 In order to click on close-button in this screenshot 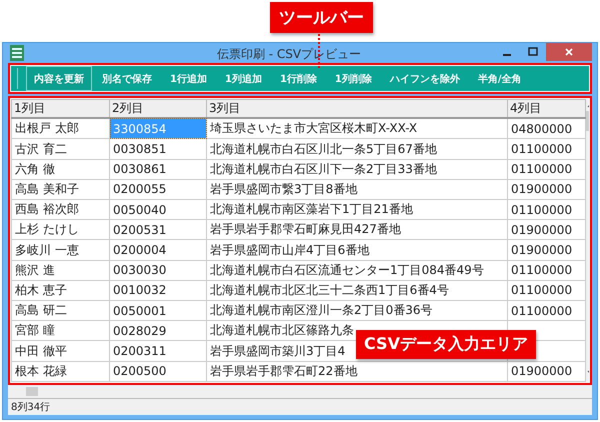, I will do `click(569, 52)`.